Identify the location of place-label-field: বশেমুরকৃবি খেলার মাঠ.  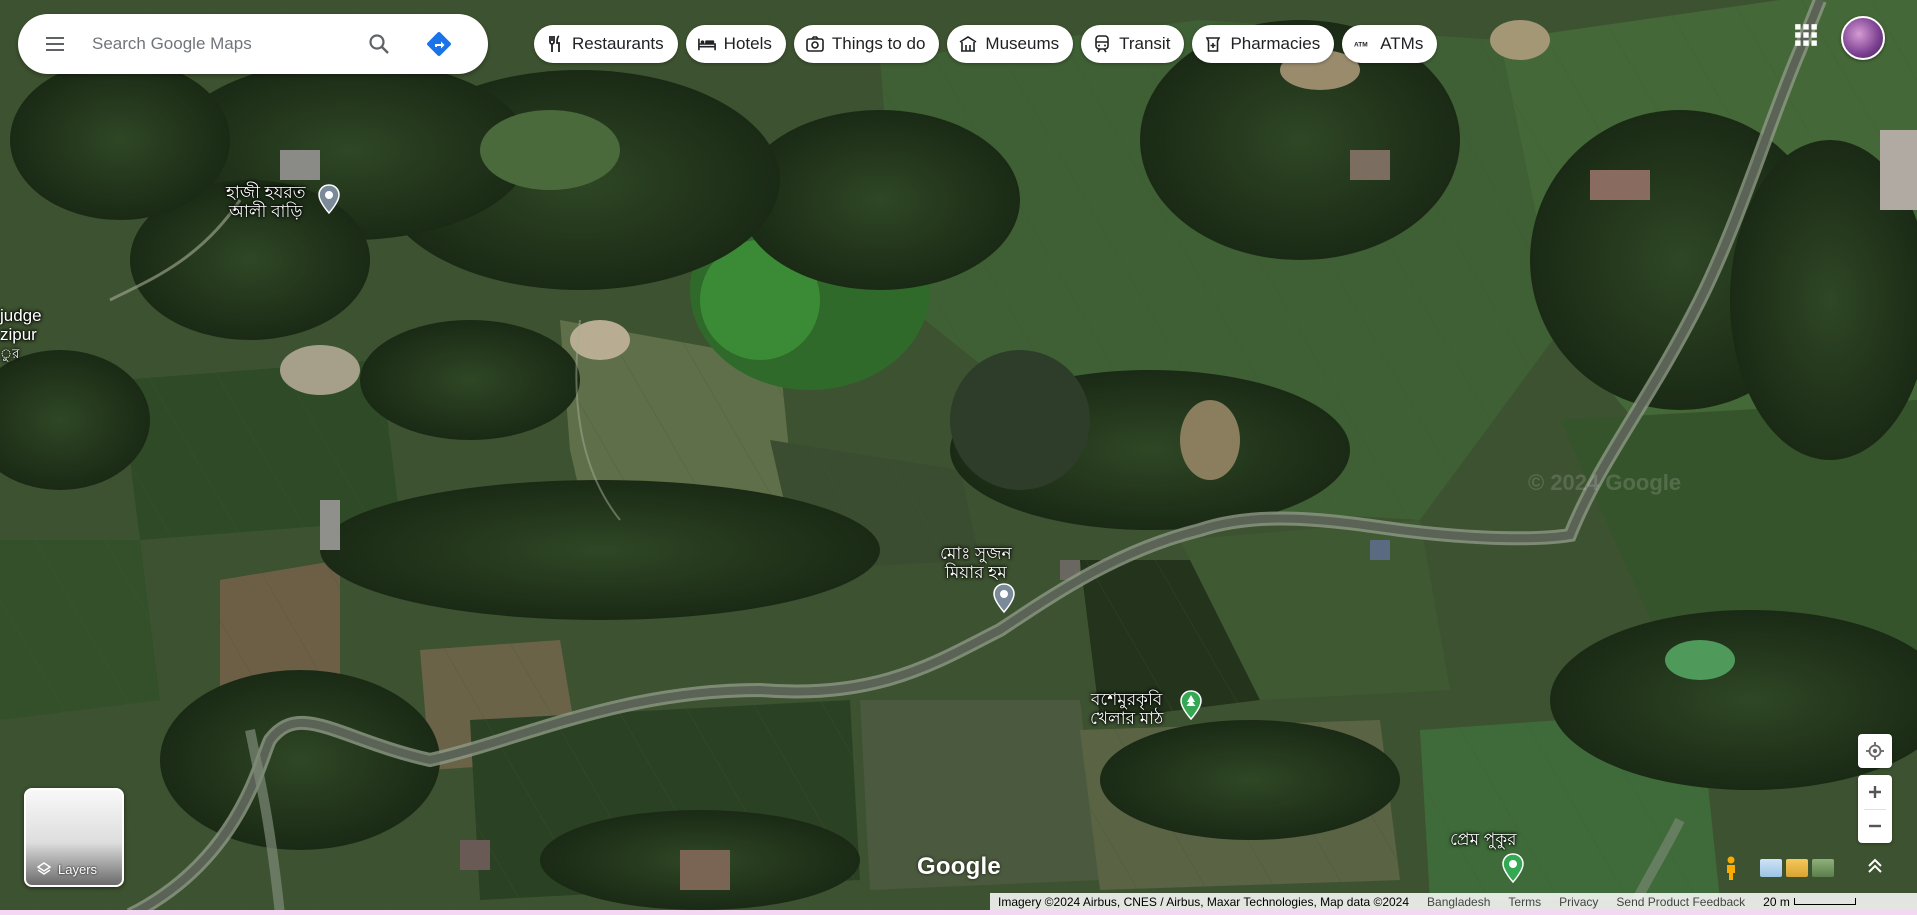
(1126, 709).